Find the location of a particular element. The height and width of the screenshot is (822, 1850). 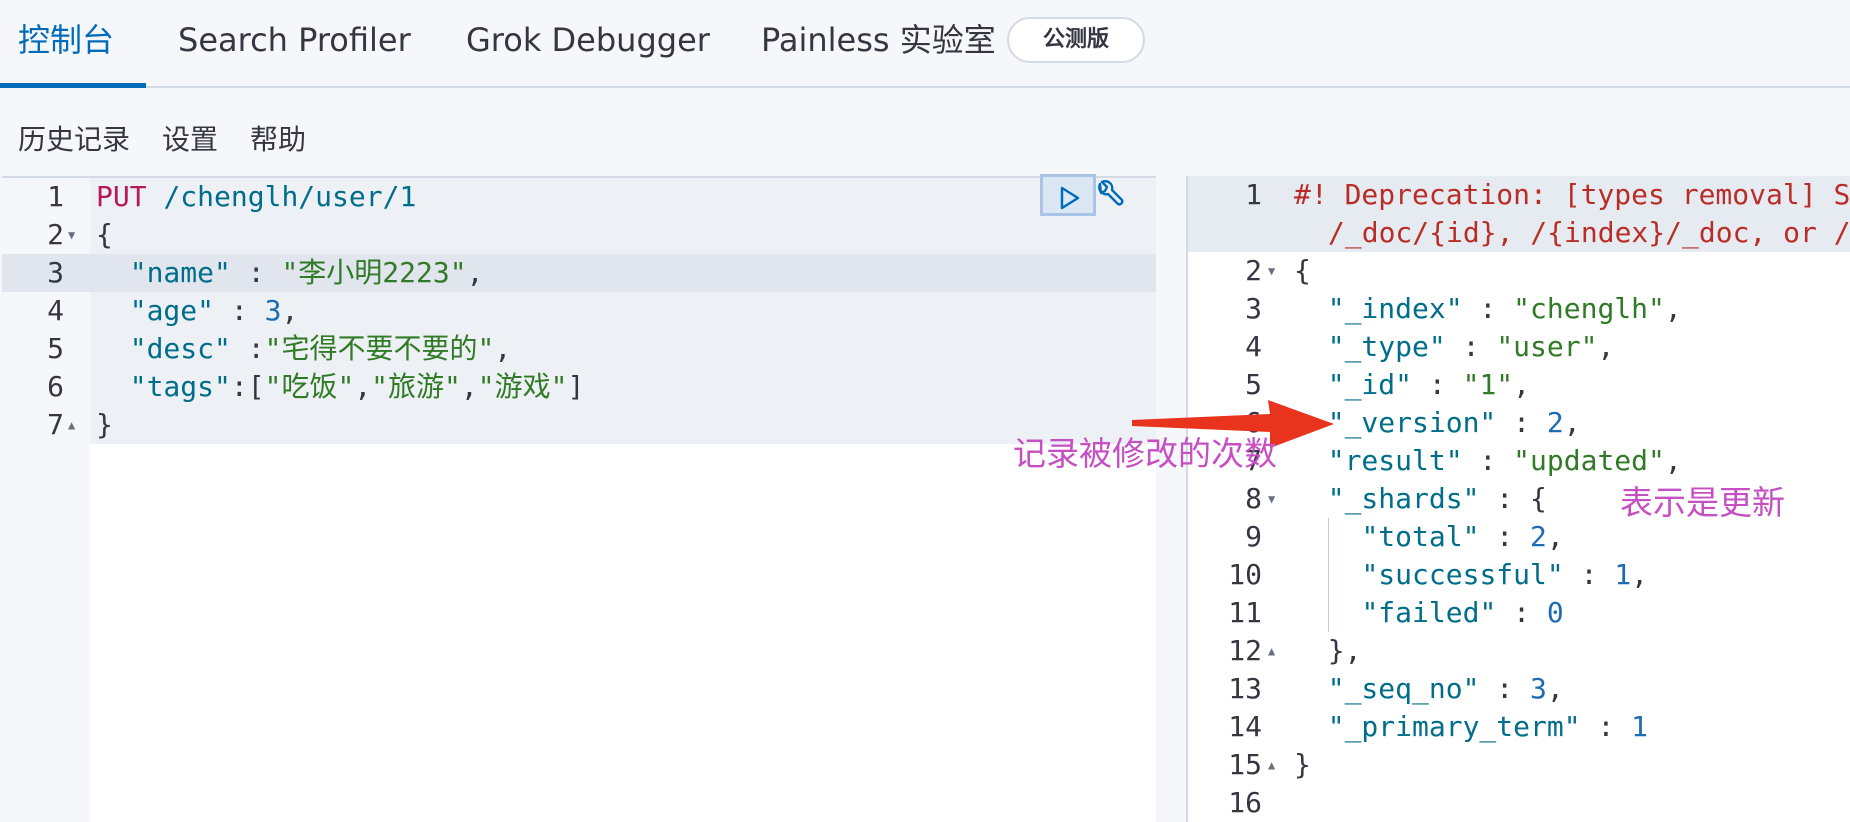

tab-grok-debugger: Grok Debugger is located at coordinates (588, 40).